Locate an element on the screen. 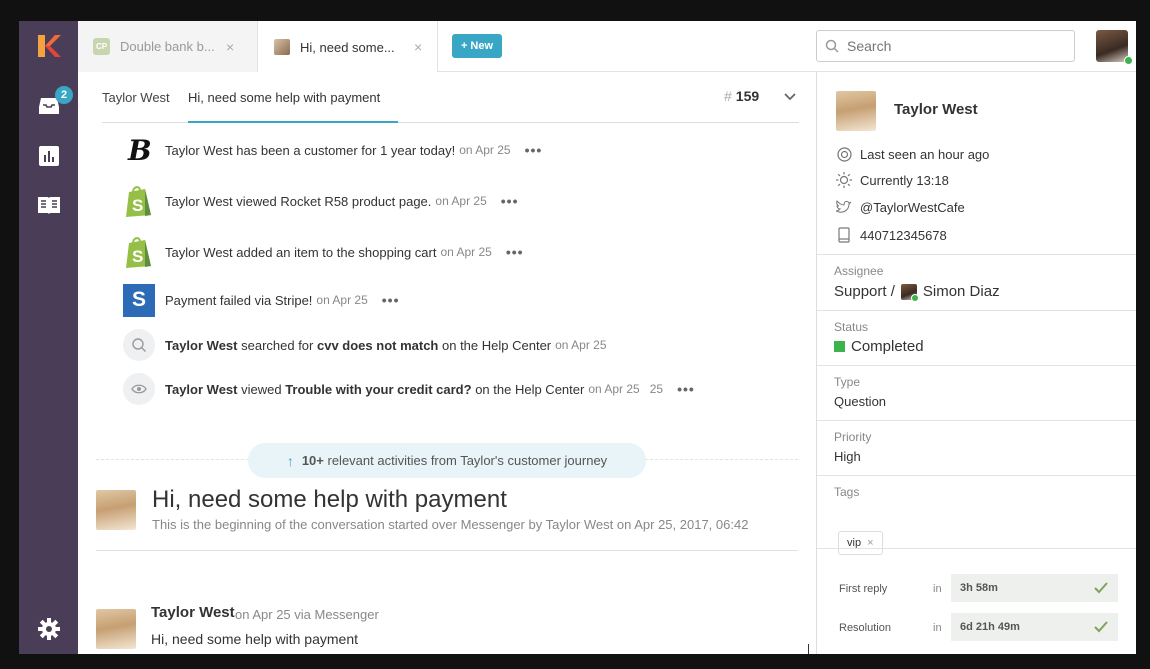  message-text: Hi, need some help with payment is located at coordinates (254, 639).